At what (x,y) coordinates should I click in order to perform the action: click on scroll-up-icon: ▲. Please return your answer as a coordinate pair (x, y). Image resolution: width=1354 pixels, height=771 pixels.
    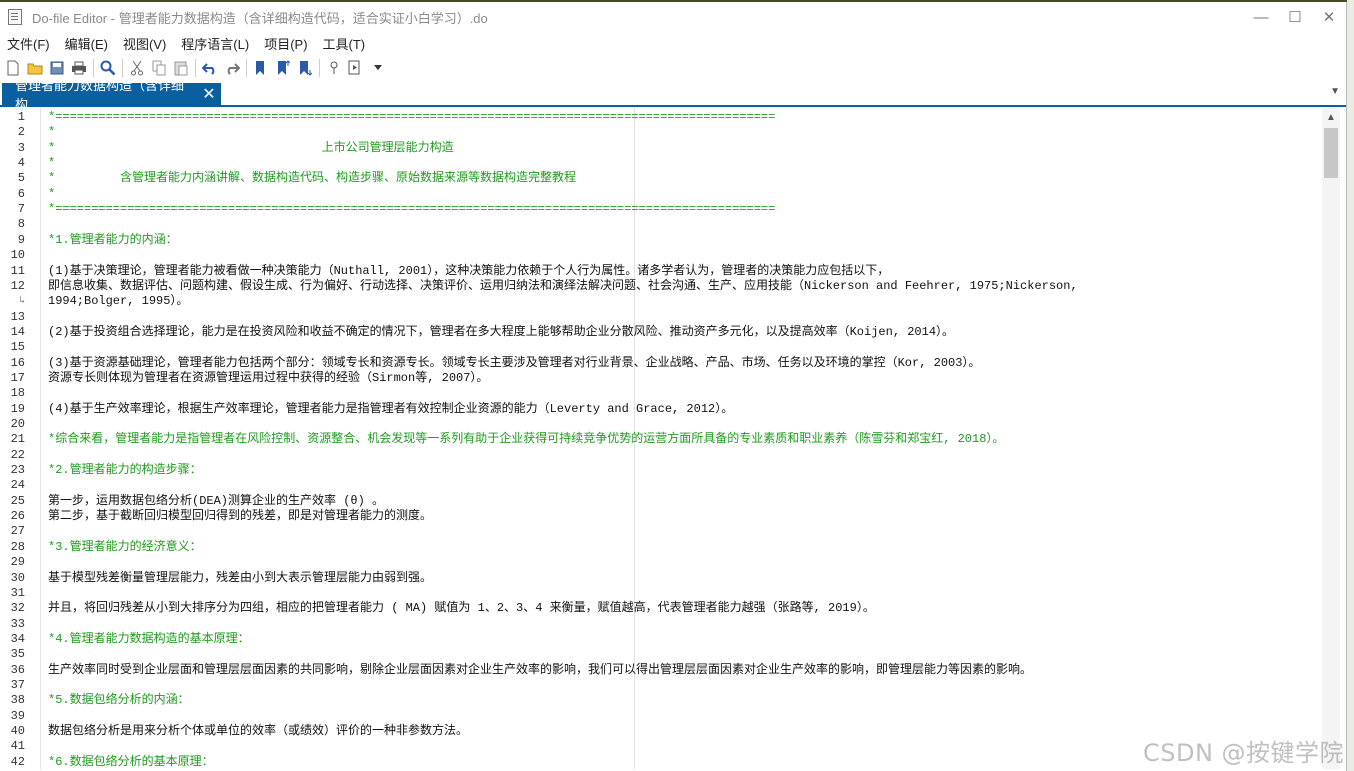
    Looking at the image, I should click on (1331, 118).